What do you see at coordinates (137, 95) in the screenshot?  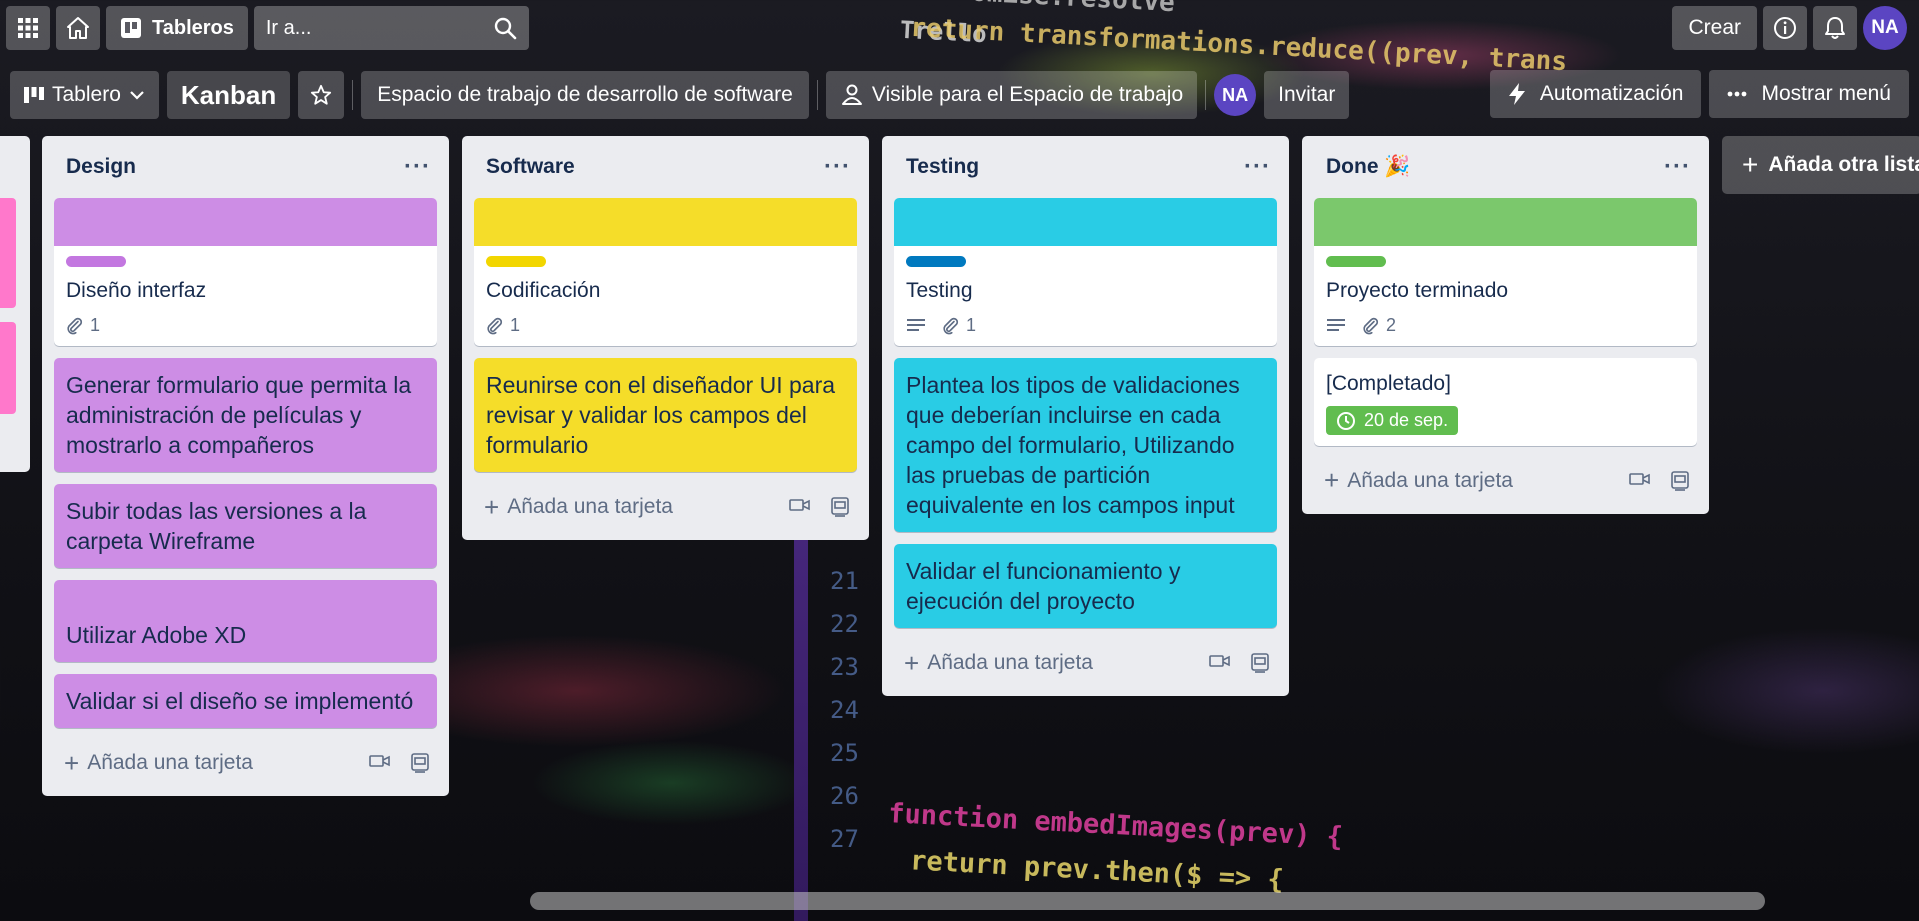 I see `chevron-down-icon` at bounding box center [137, 95].